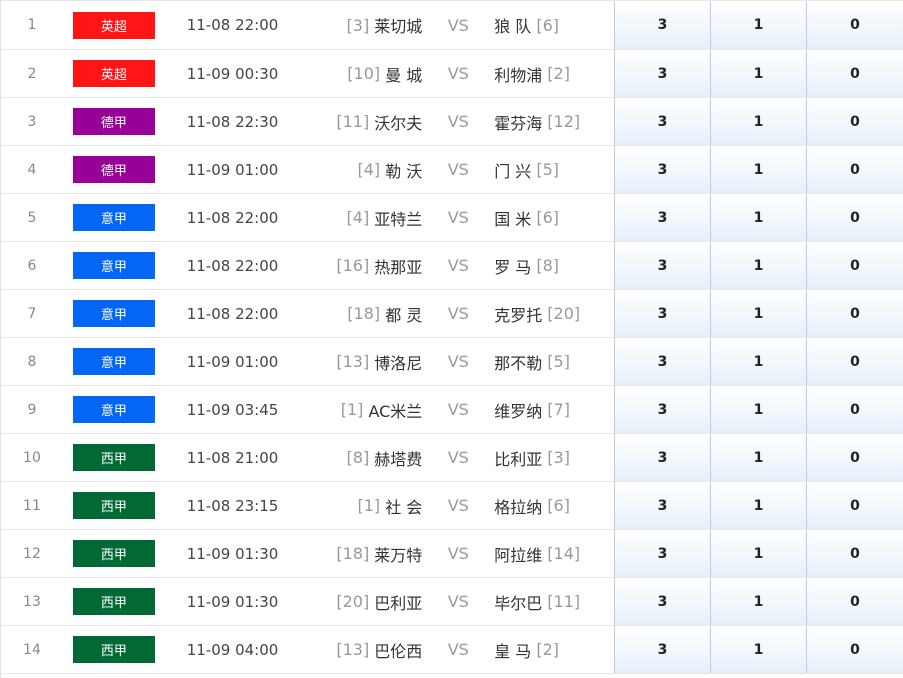  I want to click on away-team: 国 米 [6], so click(554, 217).